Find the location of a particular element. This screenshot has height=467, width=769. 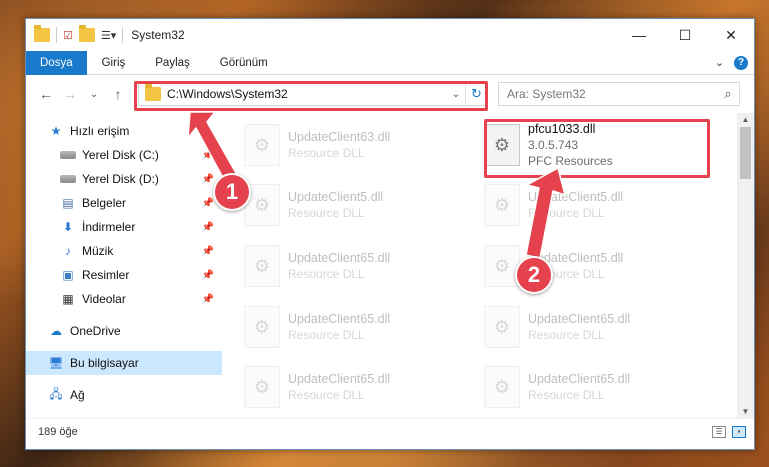

sidebar-item-disk-d: Yerel Disk (D:) 📌 is located at coordinates (124, 179).